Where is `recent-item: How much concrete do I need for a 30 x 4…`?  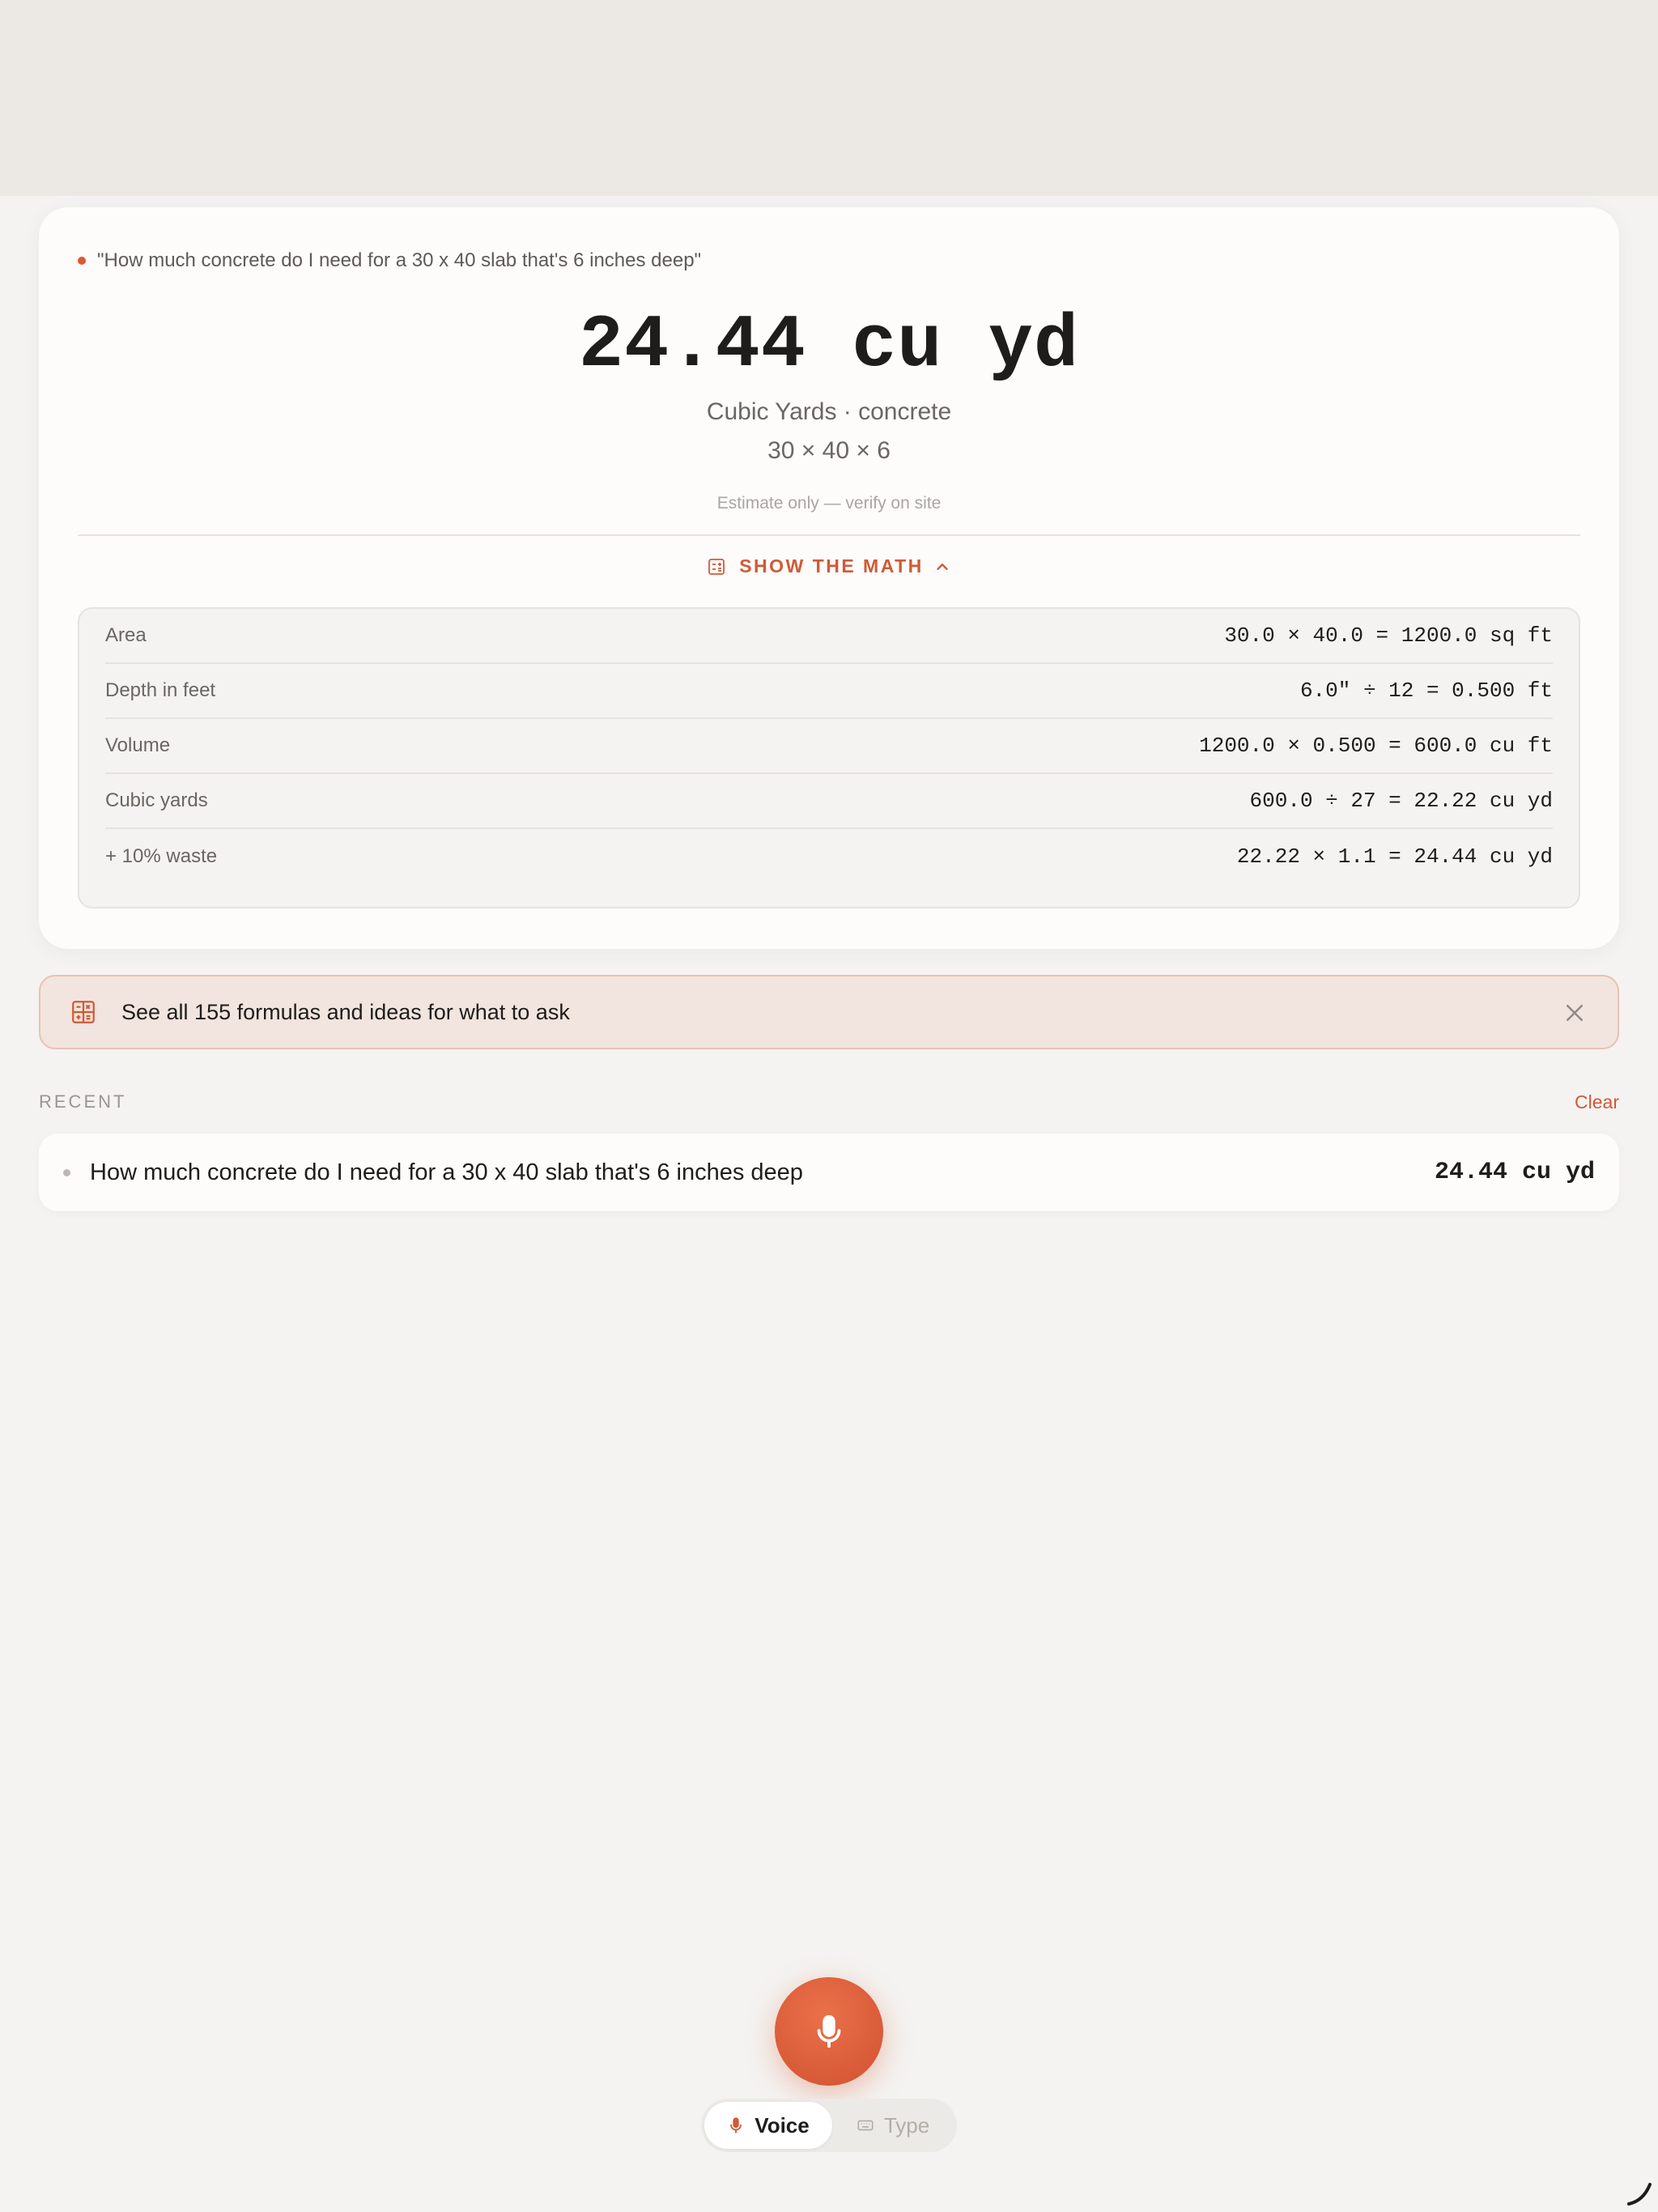
recent-item: How much concrete do I need for a 30 x 4… is located at coordinates (829, 1172).